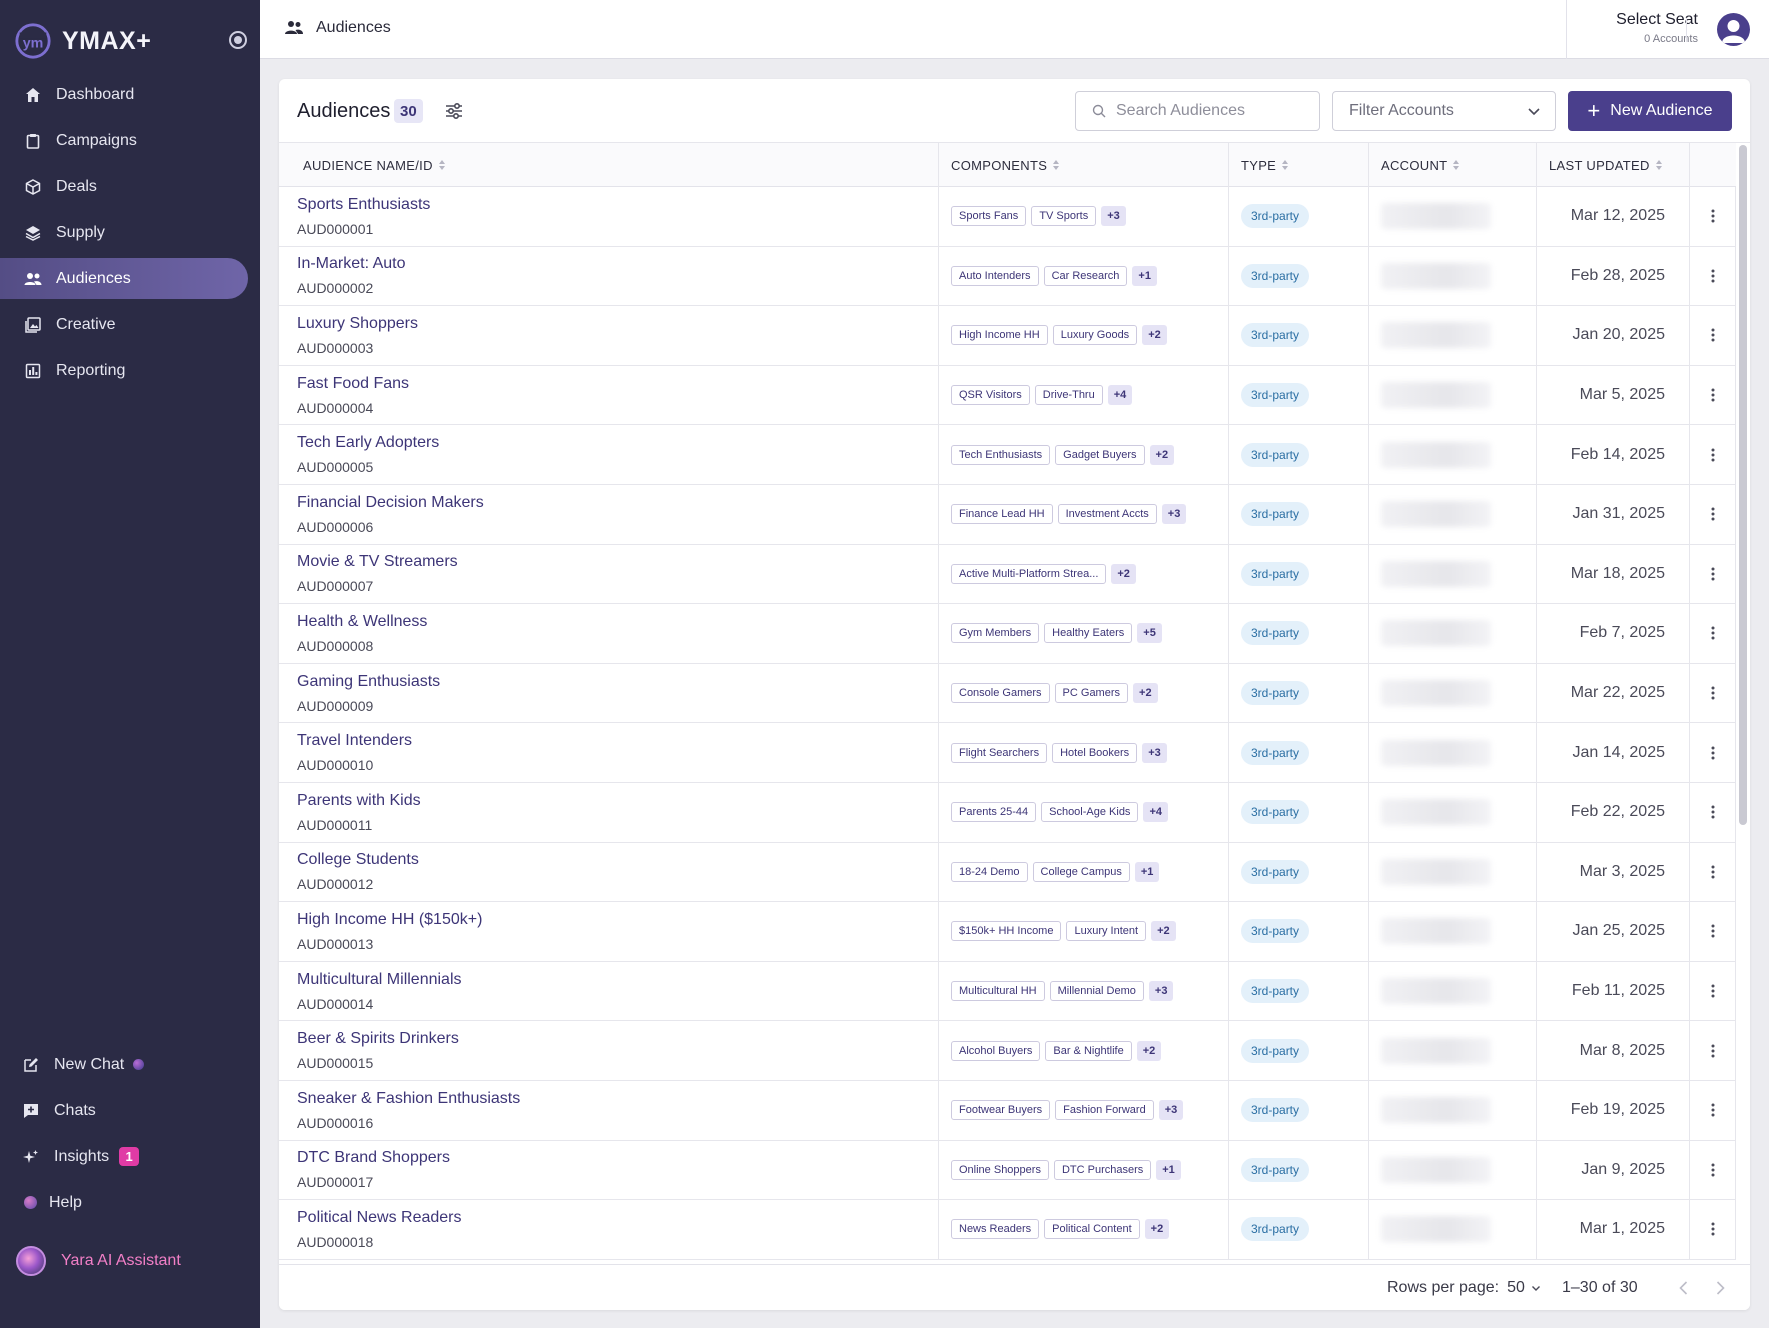 This screenshot has height=1328, width=1769. Describe the element at coordinates (98, 1261) in the screenshot. I see `ai-assistant-button: Yara AI Assistant` at that location.